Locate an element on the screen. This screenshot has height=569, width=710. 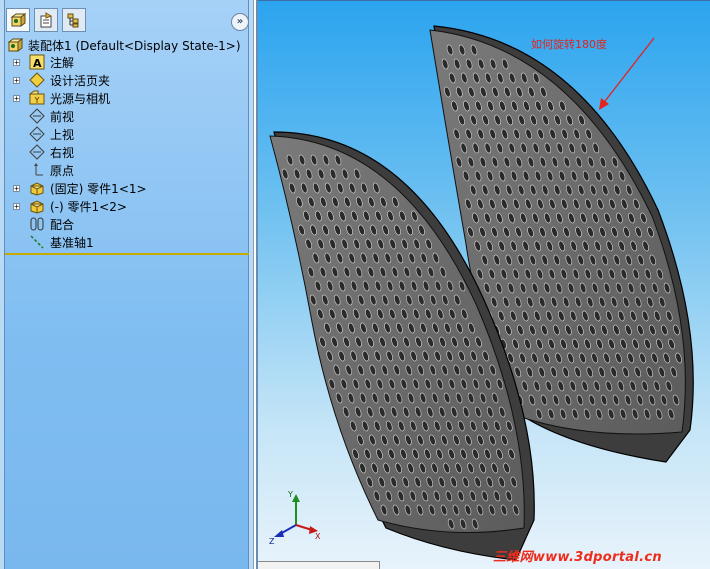
feature-tree: 装配体1 (Default<Display State-1>) + A 注解 + is located at coordinates (127, 144).